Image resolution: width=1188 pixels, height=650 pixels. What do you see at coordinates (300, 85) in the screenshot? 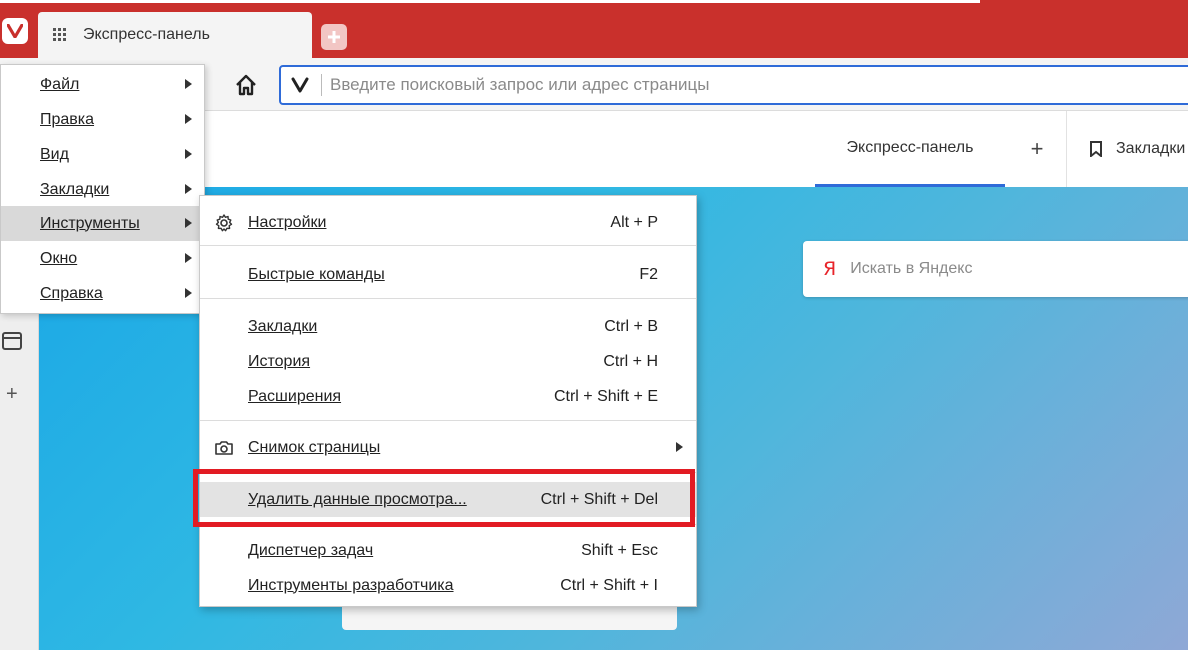
I see `vivaldi-v-icon` at bounding box center [300, 85].